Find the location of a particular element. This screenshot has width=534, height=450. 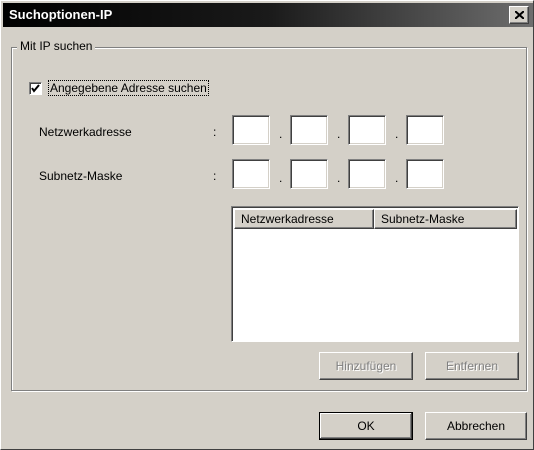

window-title: Suchoptionen-IP is located at coordinates (61, 14).